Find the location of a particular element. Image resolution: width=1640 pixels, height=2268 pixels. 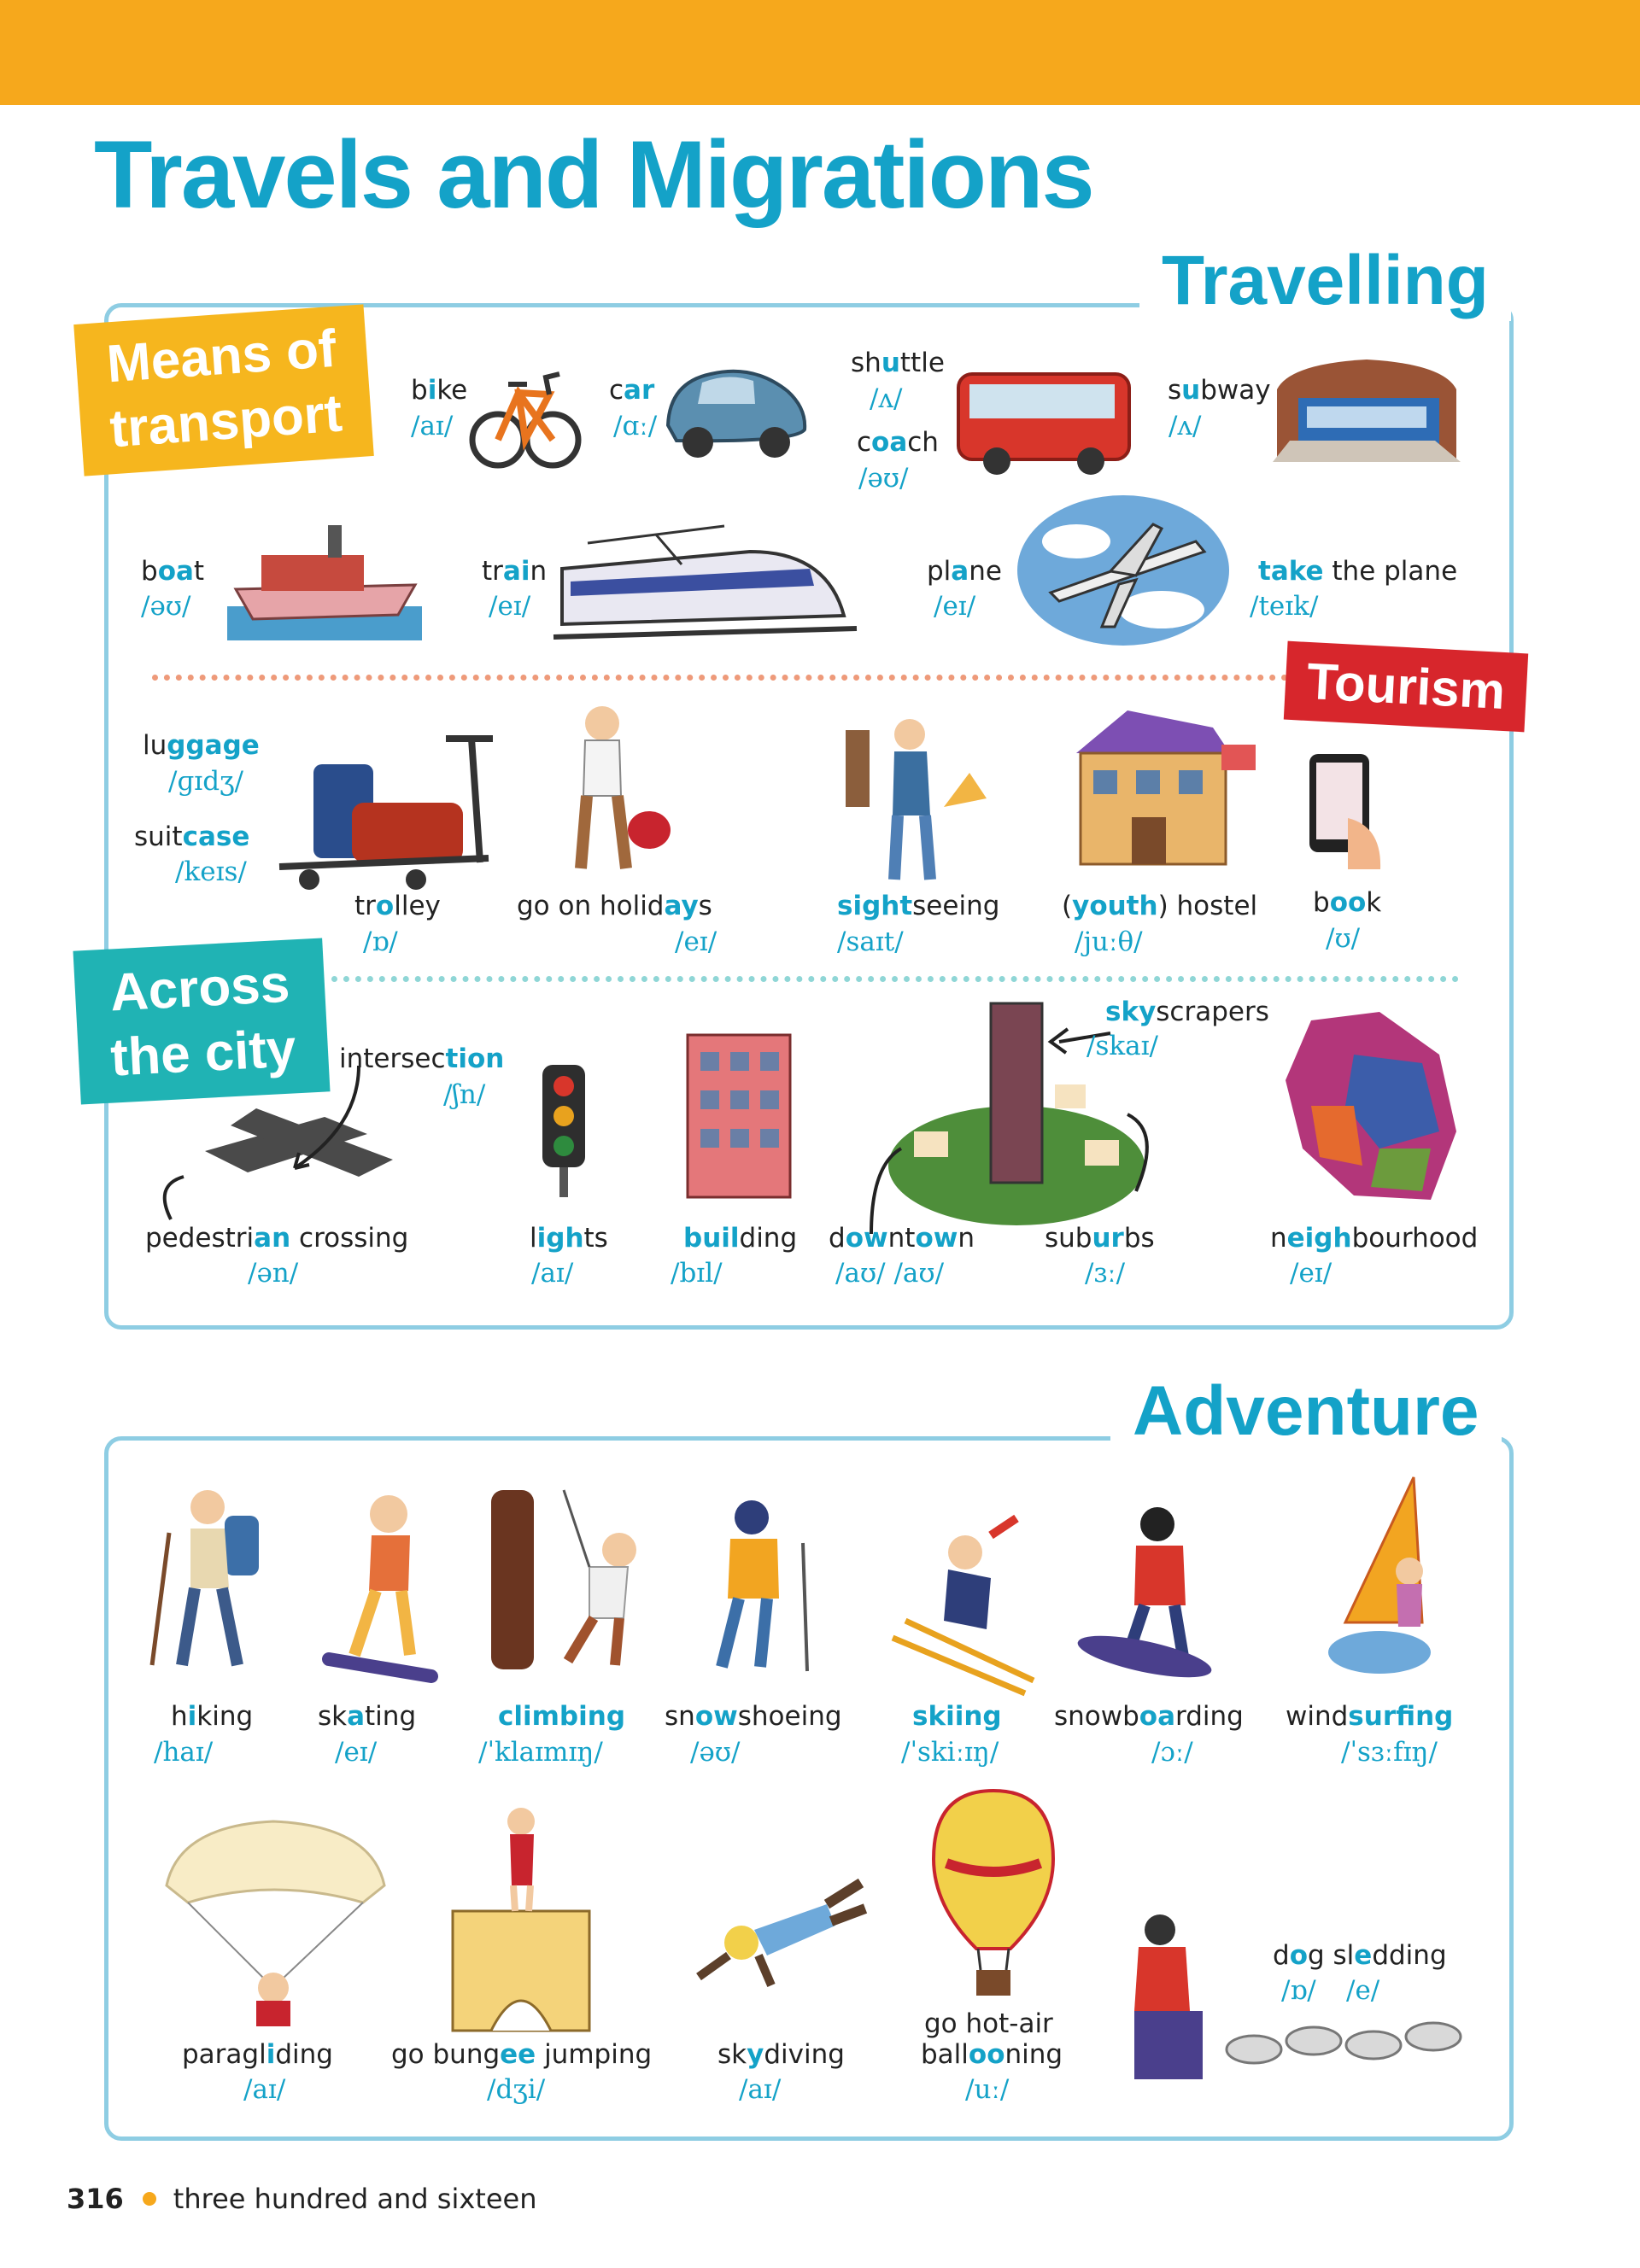

word-neighbourhood: neighbourhood is located at coordinates (1374, 1238).